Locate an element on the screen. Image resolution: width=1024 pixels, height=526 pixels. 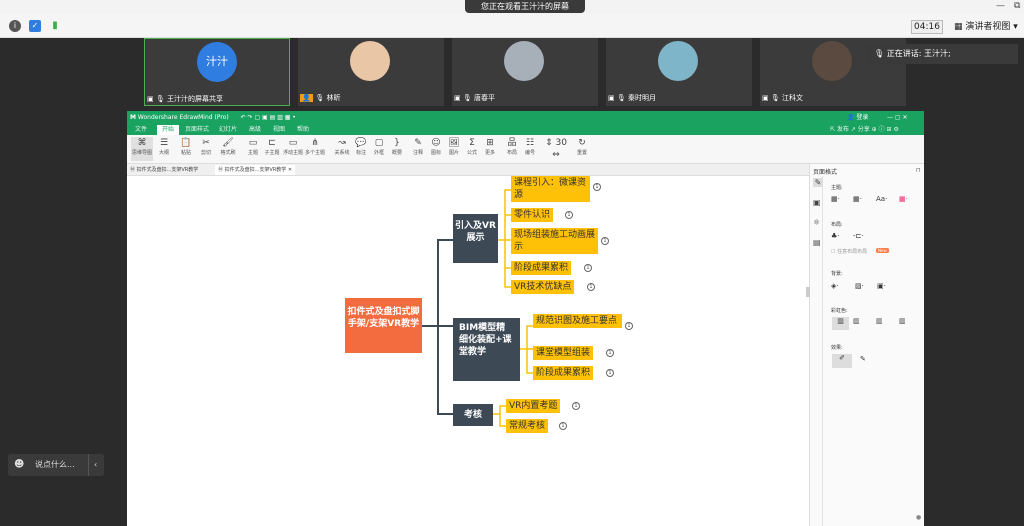
emoji-icon: ☻ is located at coordinates (19, 464).